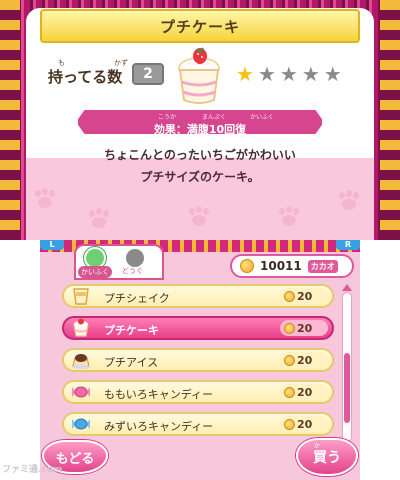  Describe the element at coordinates (200, 129) in the screenshot. I see `effect-text: 効果：満腹10回復` at that location.